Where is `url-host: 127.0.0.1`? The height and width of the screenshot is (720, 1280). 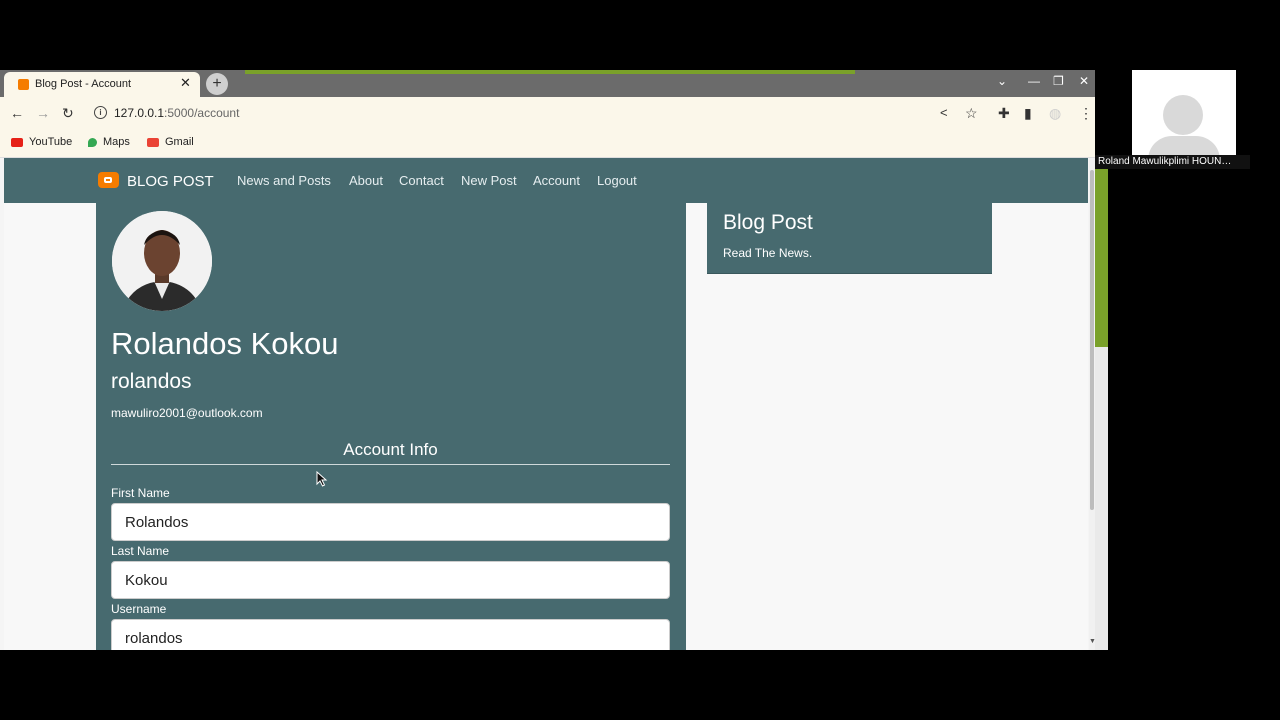 url-host: 127.0.0.1 is located at coordinates (139, 113).